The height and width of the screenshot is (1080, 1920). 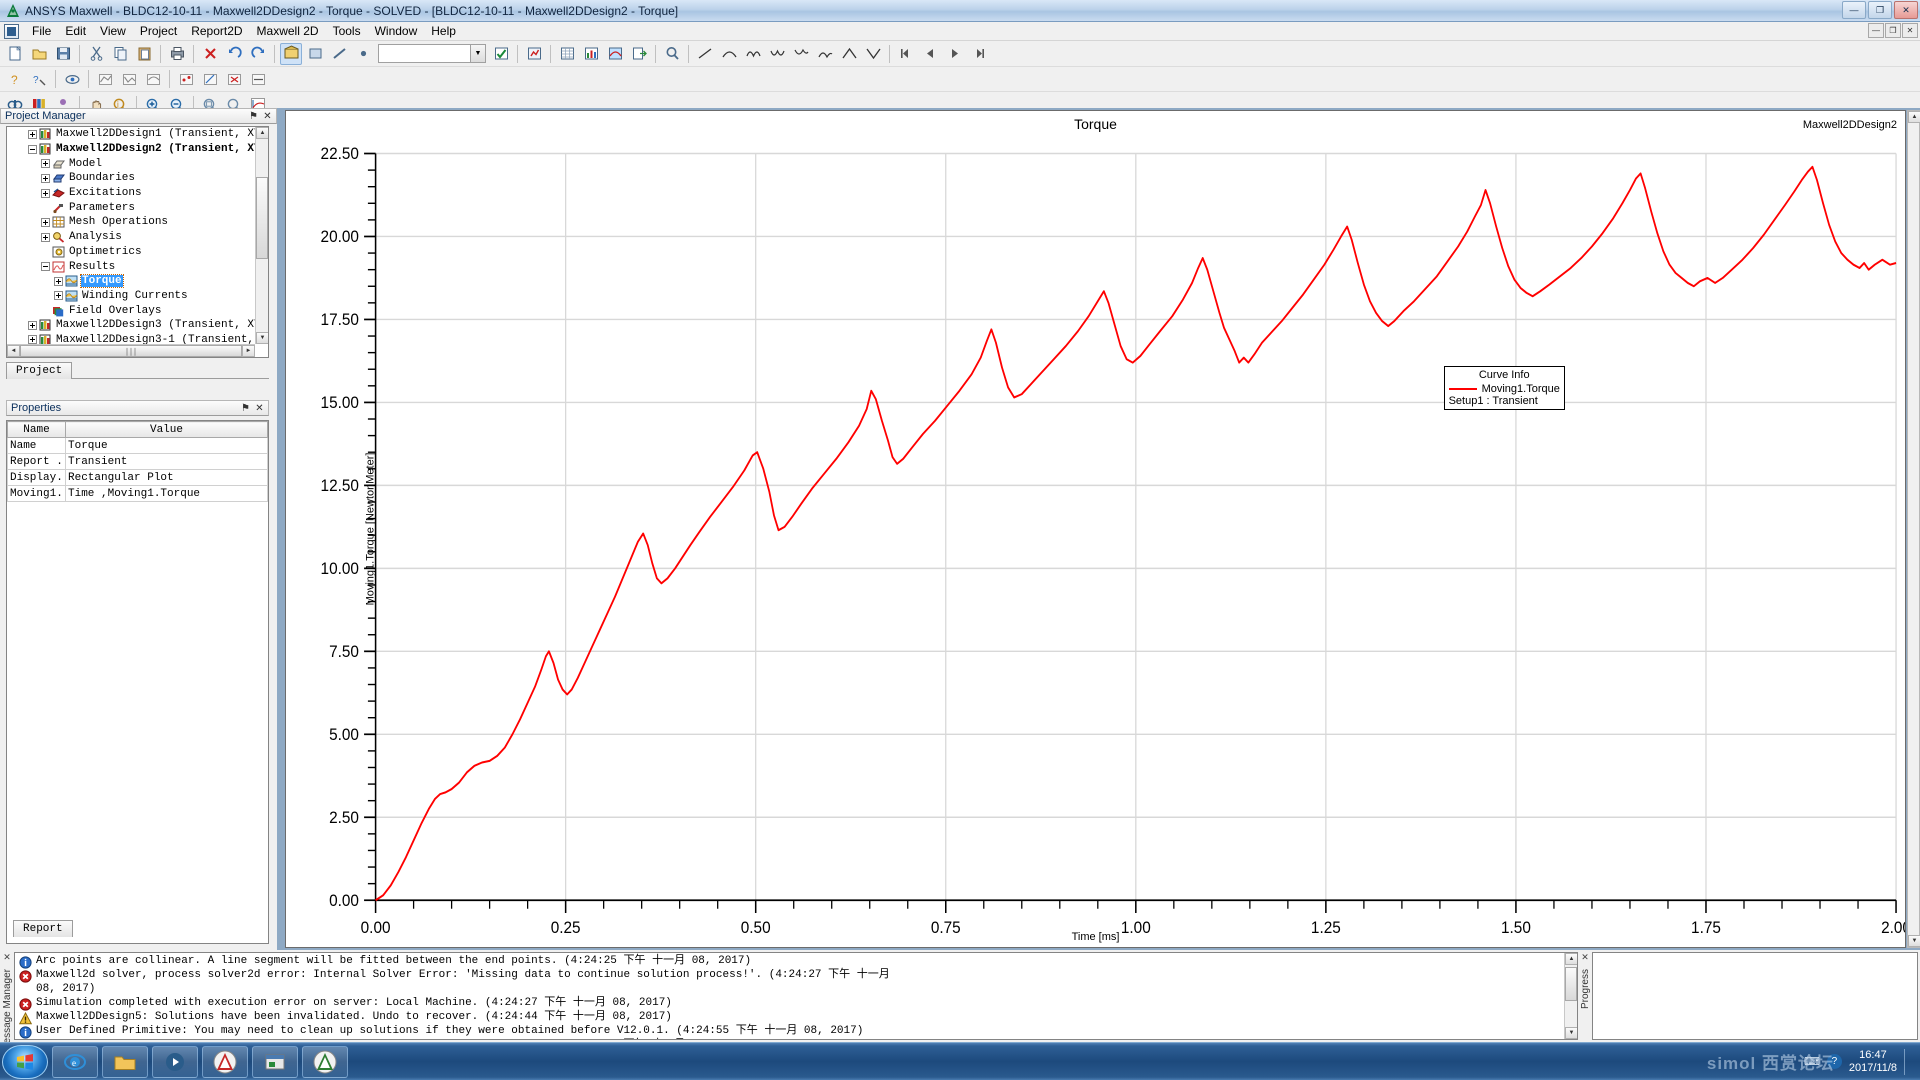 What do you see at coordinates (105, 79) in the screenshot?
I see `plot-style-1-icon` at bounding box center [105, 79].